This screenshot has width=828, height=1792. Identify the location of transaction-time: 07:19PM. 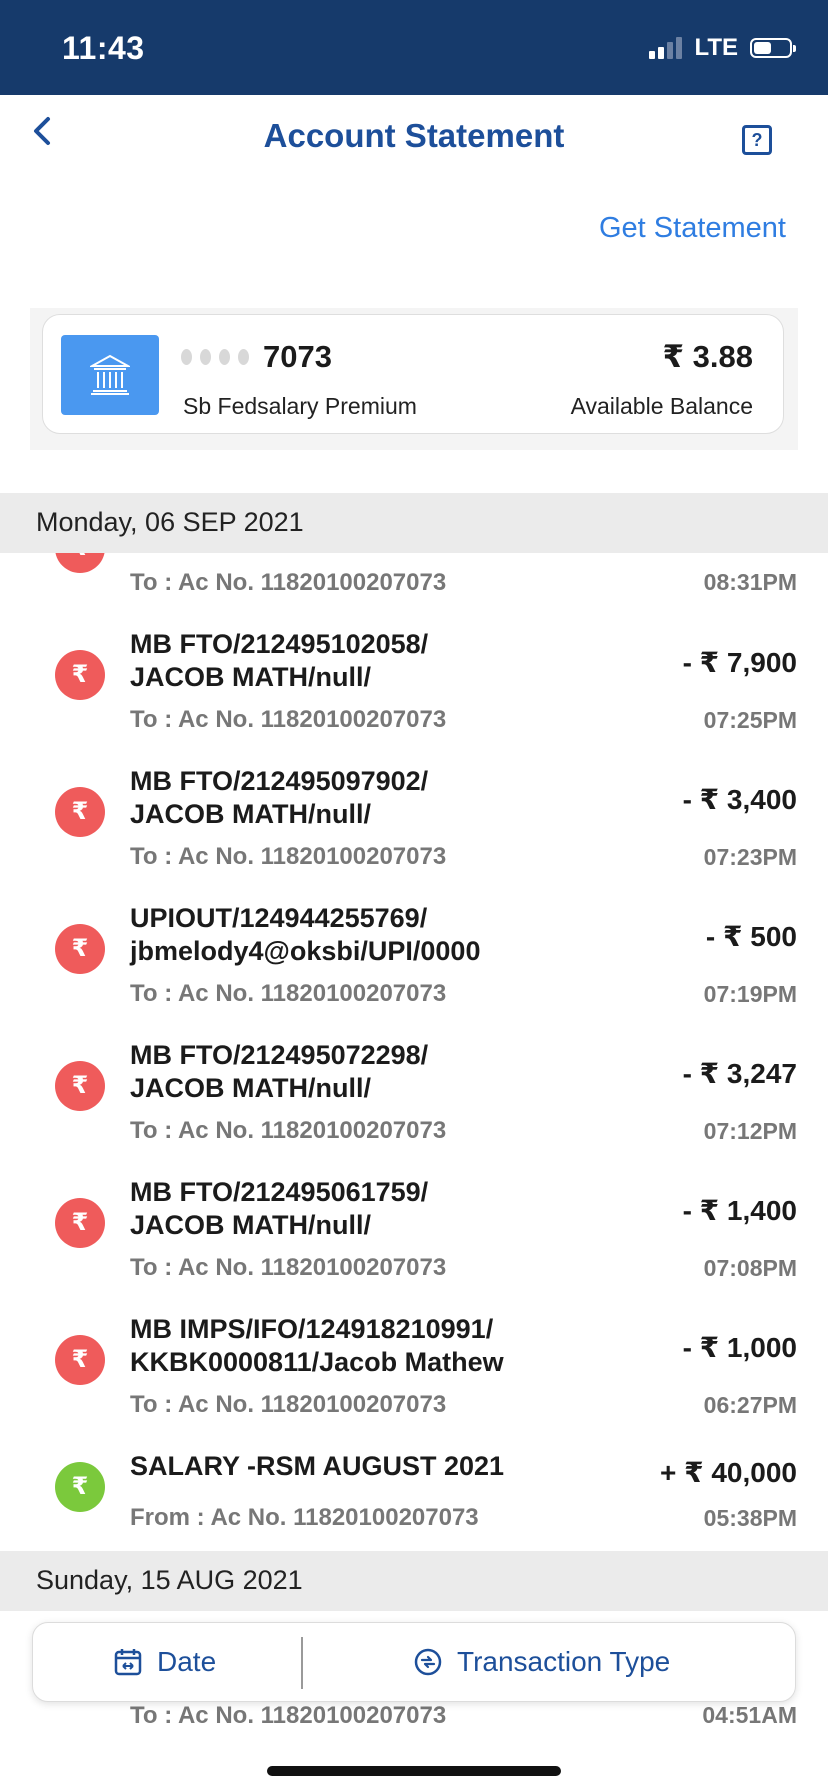
(750, 994).